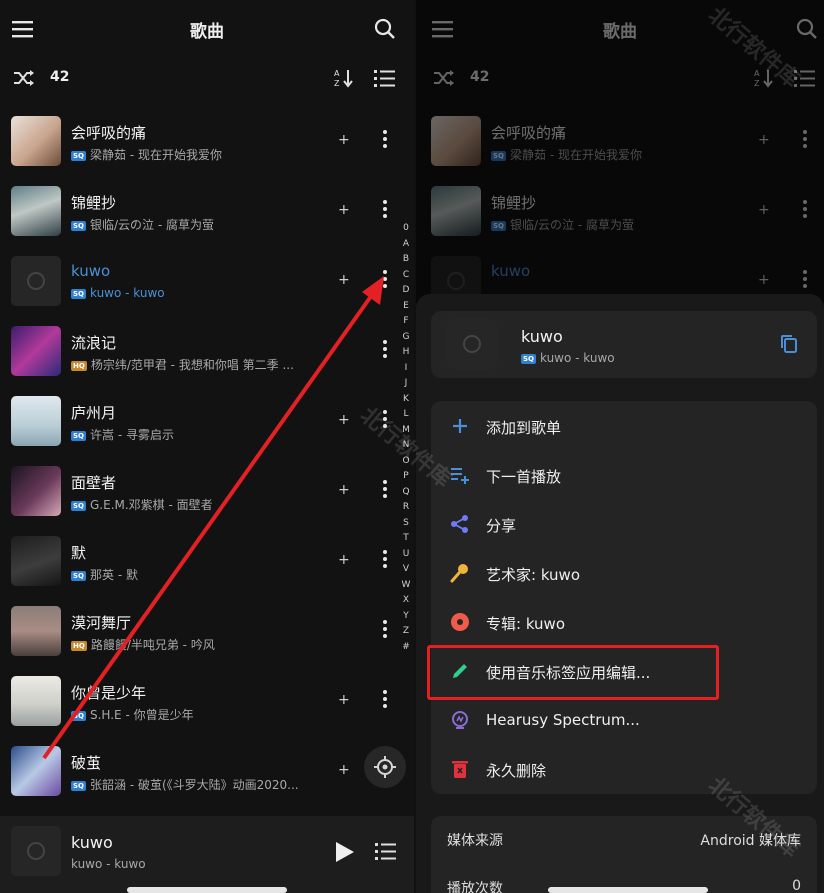 Image resolution: width=824 pixels, height=893 pixels. What do you see at coordinates (207, 771) in the screenshot?
I see `song-row: 破茧 SQ 张韶涵 - 破茧(《斗罗大陆》动画2020... +` at bounding box center [207, 771].